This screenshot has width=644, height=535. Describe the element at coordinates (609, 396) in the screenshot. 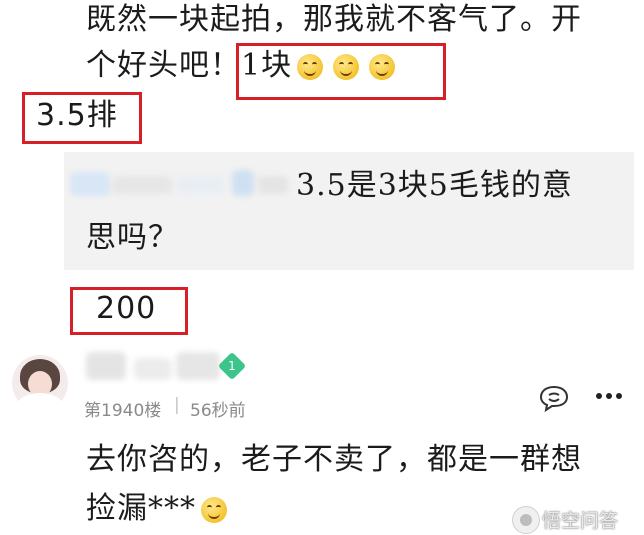

I see `more-options-icon` at that location.